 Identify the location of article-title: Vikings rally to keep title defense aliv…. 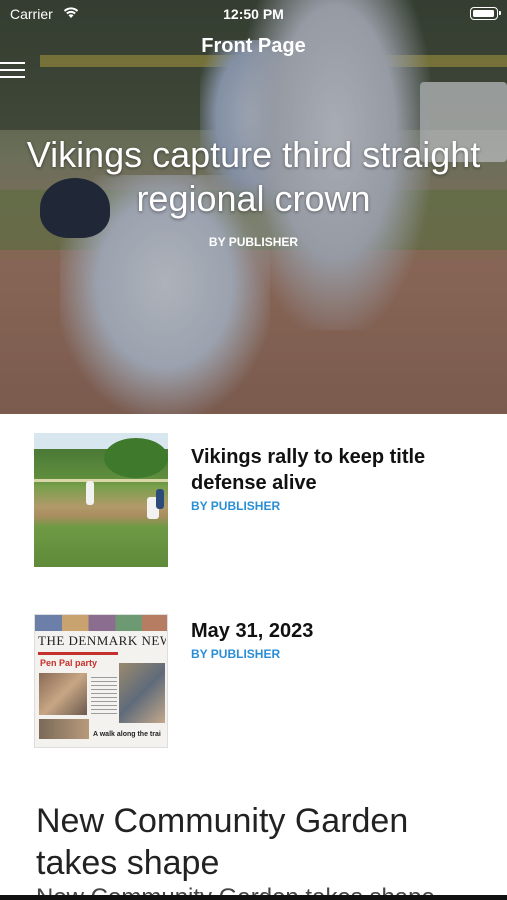
(341, 470).